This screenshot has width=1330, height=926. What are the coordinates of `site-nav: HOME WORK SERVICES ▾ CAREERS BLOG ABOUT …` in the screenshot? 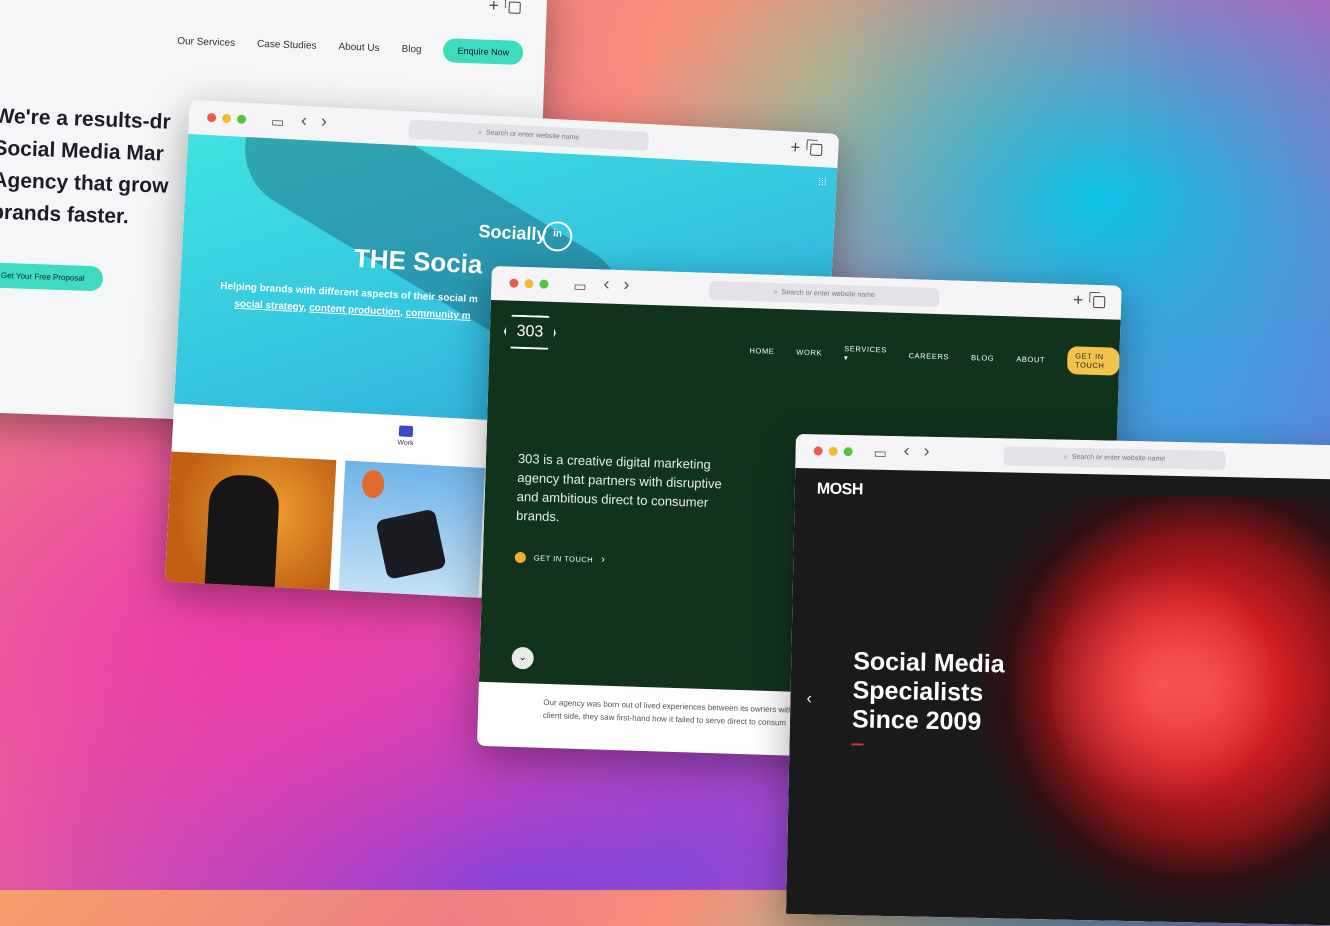 It's located at (934, 356).